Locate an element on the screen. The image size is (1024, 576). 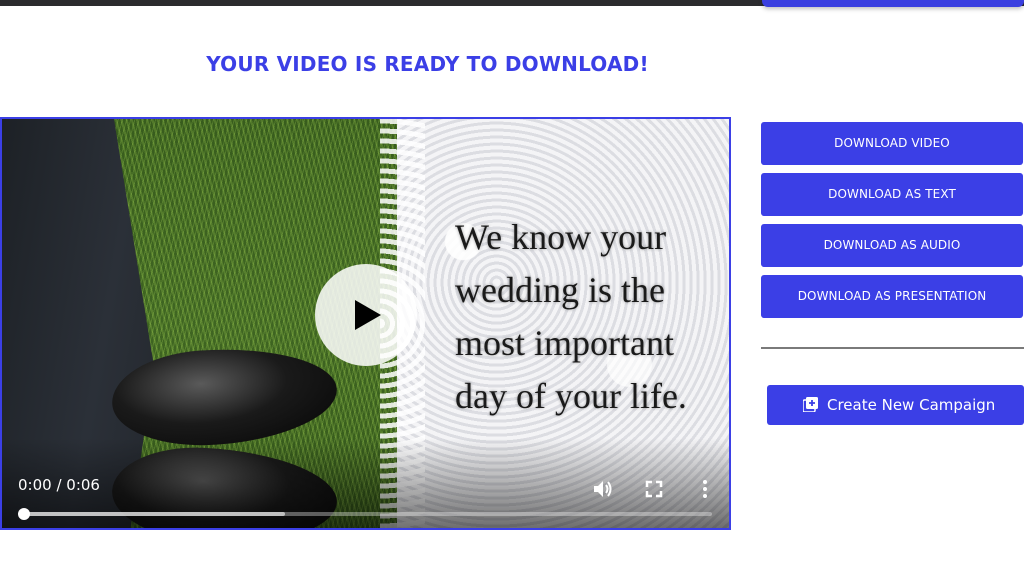
create-campaign-button: Create New Campaign is located at coordinates (895, 405).